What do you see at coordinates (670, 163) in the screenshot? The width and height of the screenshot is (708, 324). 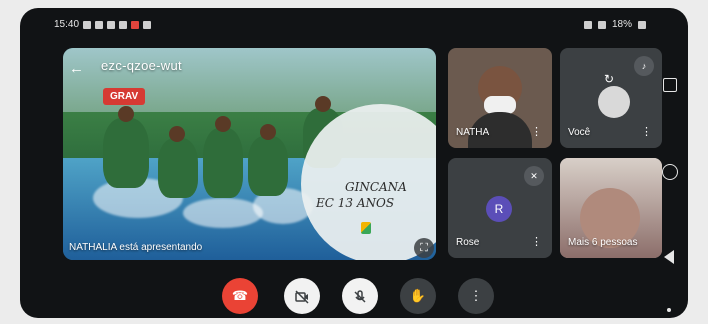 I see `system-nav-bar` at bounding box center [670, 163].